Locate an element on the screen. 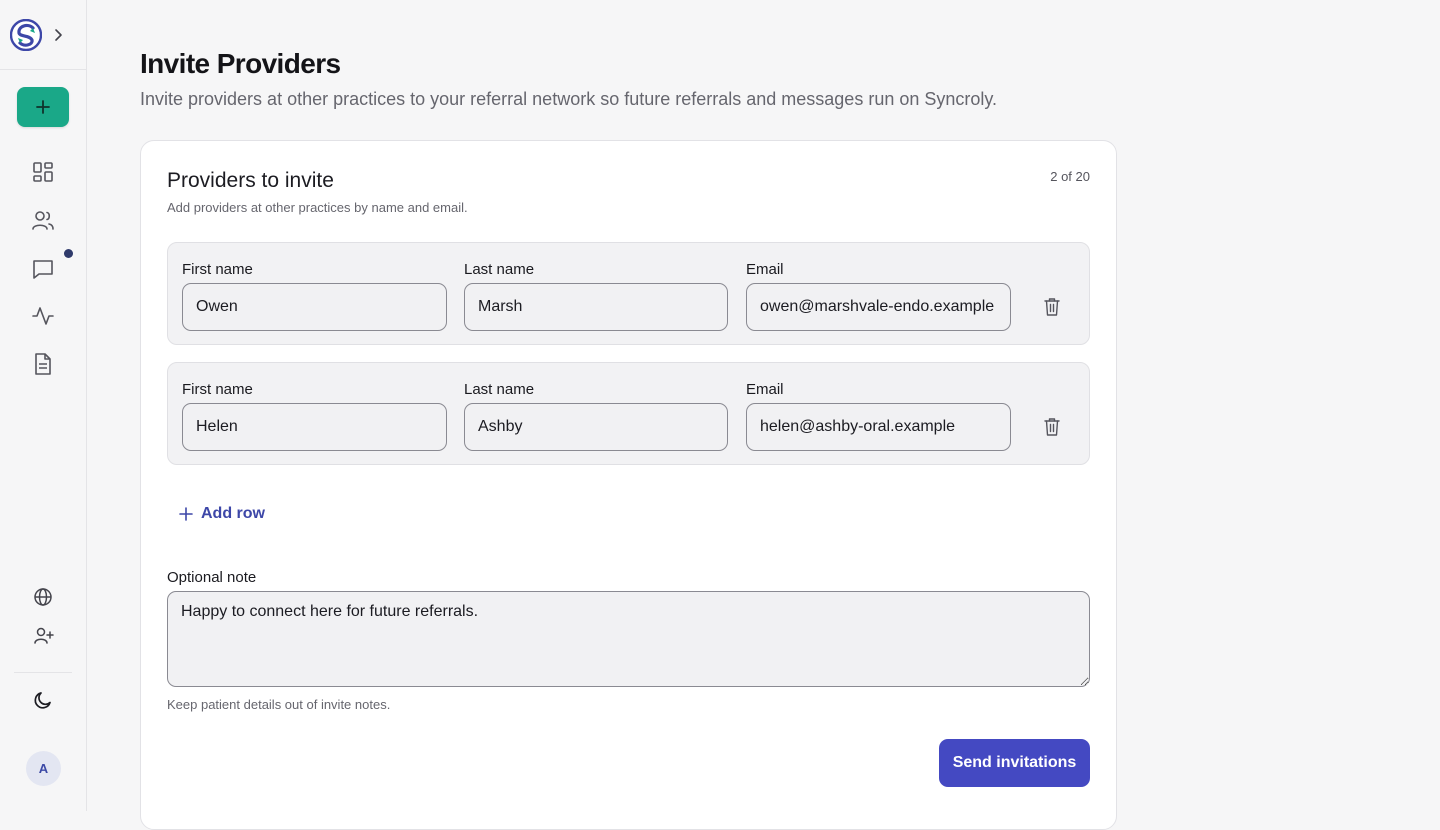 The height and width of the screenshot is (830, 1440). nav-messages is located at coordinates (43, 269).